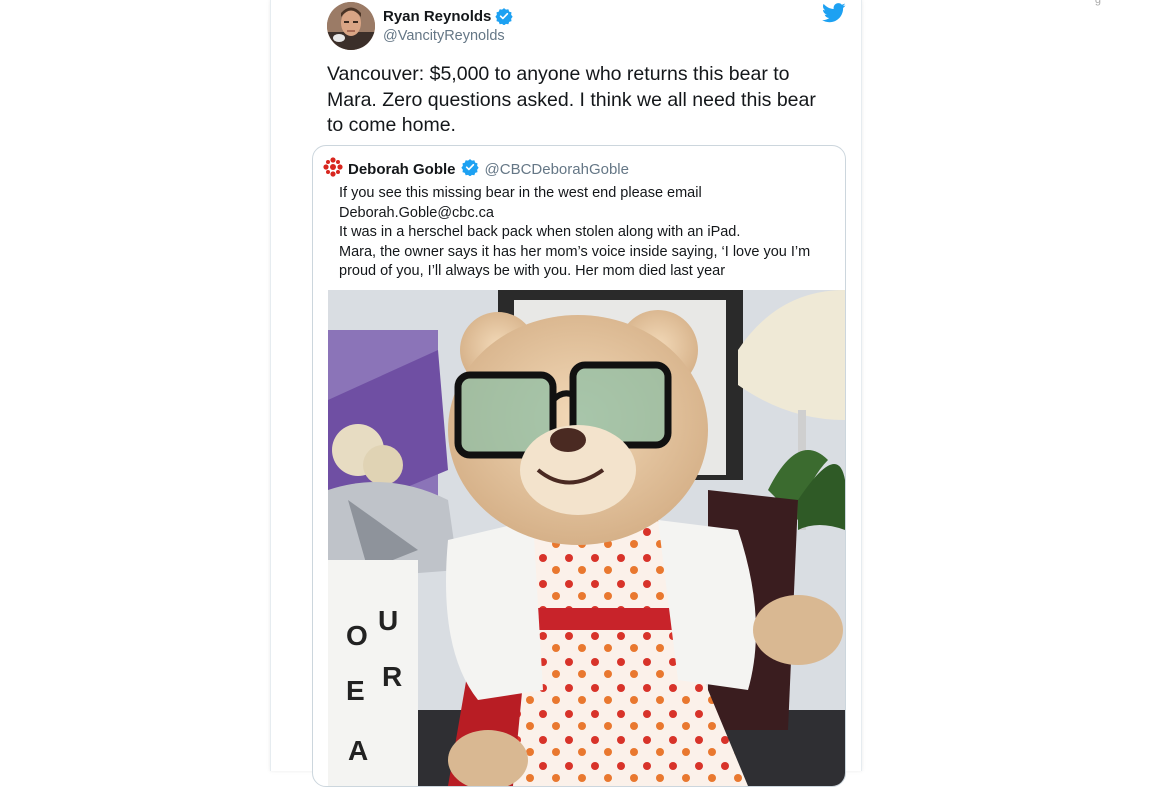 The width and height of the screenshot is (1169, 787). I want to click on quoted-author-handle: @CBCDeborahGoble, so click(557, 169).